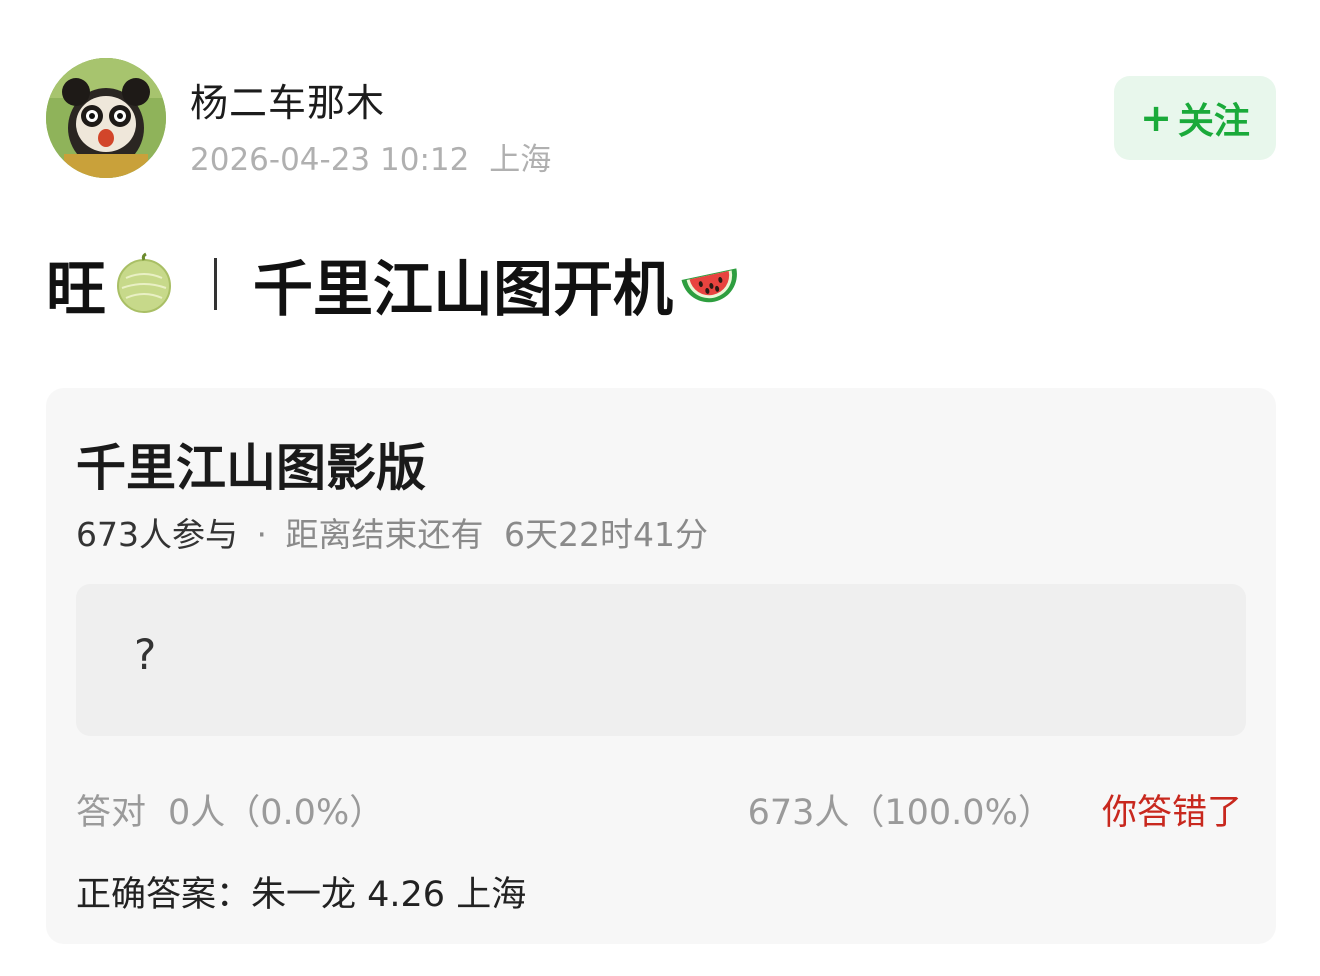  I want to click on post-location: 上海, so click(520, 160).